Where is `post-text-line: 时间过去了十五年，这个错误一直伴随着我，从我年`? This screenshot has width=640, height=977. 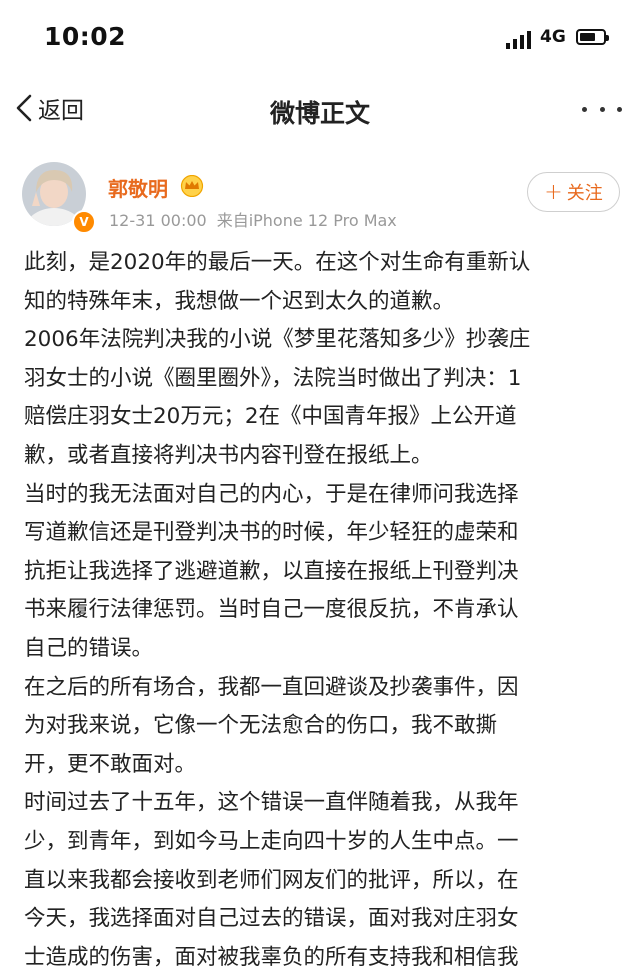 post-text-line: 时间过去了十五年，这个错误一直伴随着我，从我年 is located at coordinates (271, 803).